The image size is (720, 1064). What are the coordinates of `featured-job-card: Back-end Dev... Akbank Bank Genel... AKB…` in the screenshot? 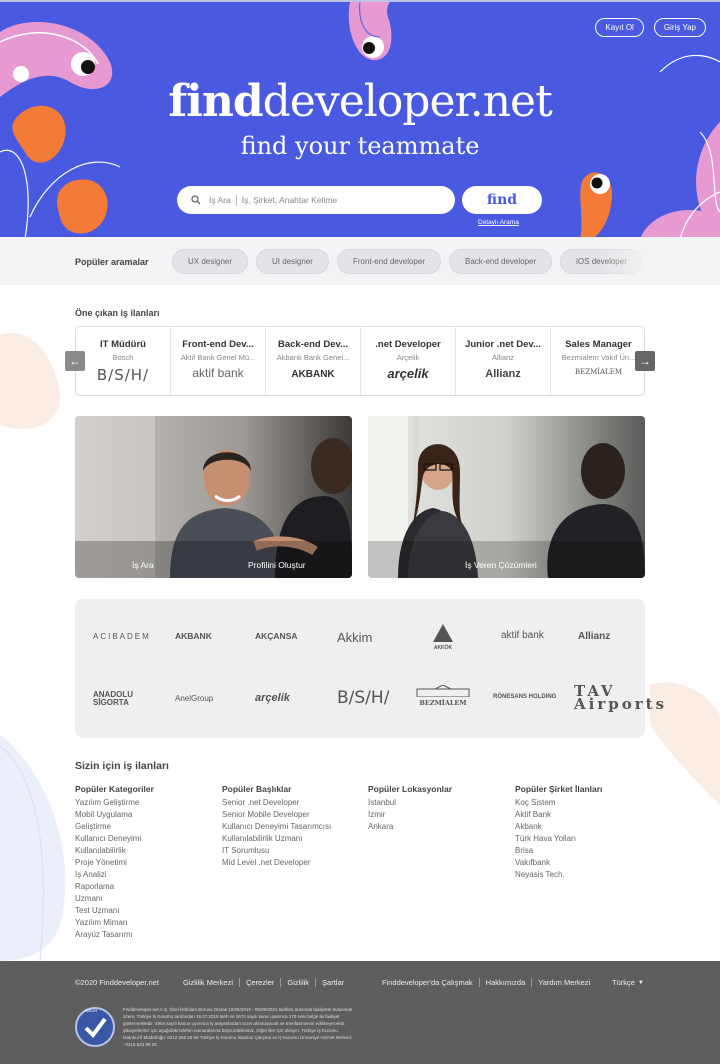 It's located at (313, 361).